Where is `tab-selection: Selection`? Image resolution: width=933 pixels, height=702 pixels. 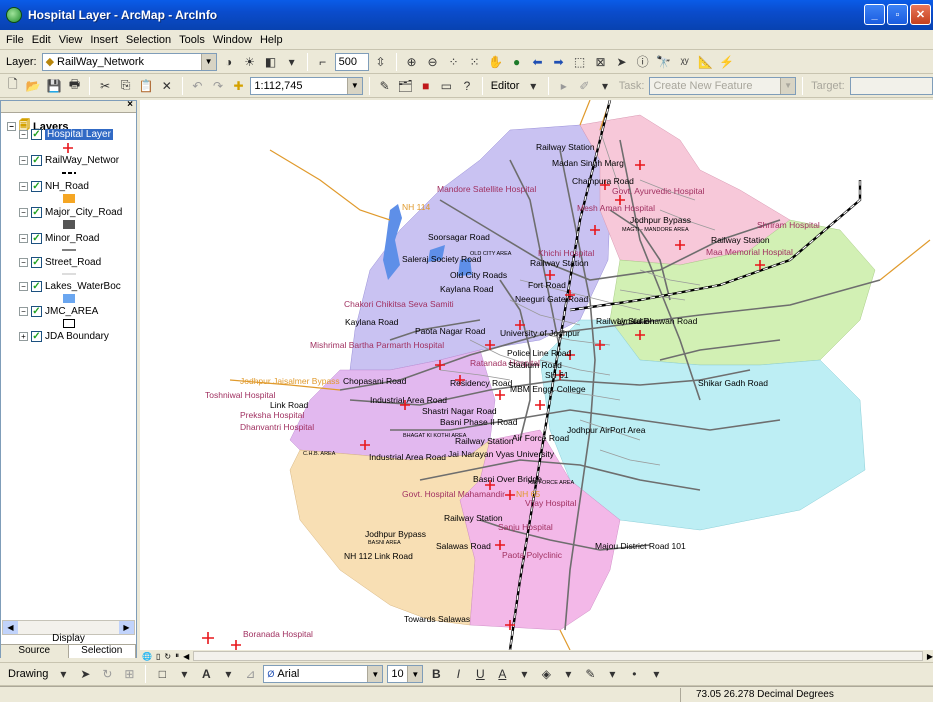 tab-selection: Selection is located at coordinates (102, 651).